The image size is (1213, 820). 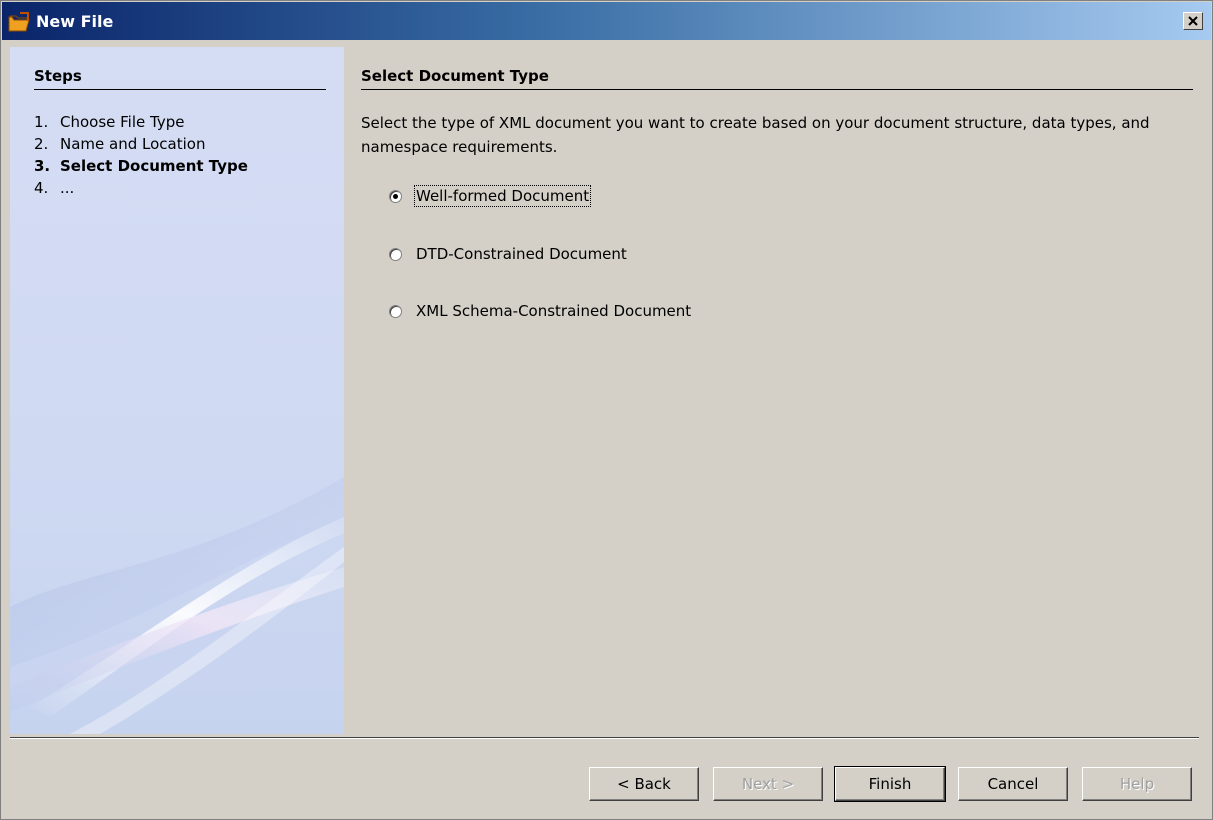 What do you see at coordinates (41, 122) in the screenshot?
I see `step-number: 1.` at bounding box center [41, 122].